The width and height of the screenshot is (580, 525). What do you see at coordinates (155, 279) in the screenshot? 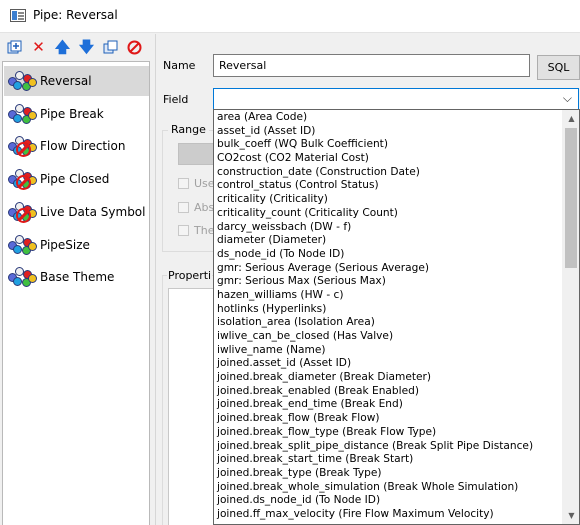
I see `panel-divider` at bounding box center [155, 279].